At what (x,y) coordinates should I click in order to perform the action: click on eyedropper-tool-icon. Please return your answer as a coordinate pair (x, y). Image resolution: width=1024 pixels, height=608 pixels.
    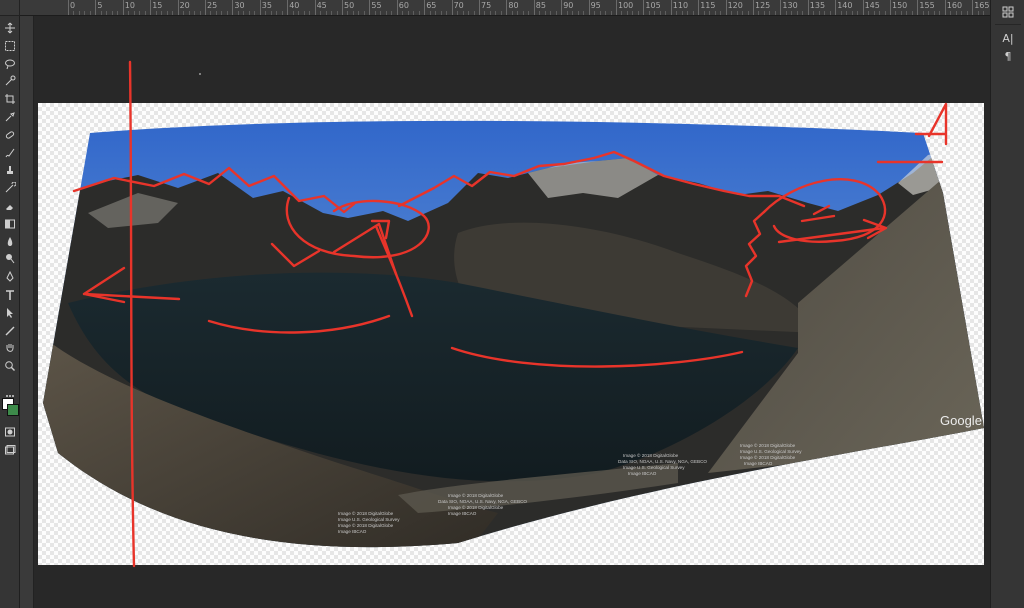
    Looking at the image, I should click on (10, 117).